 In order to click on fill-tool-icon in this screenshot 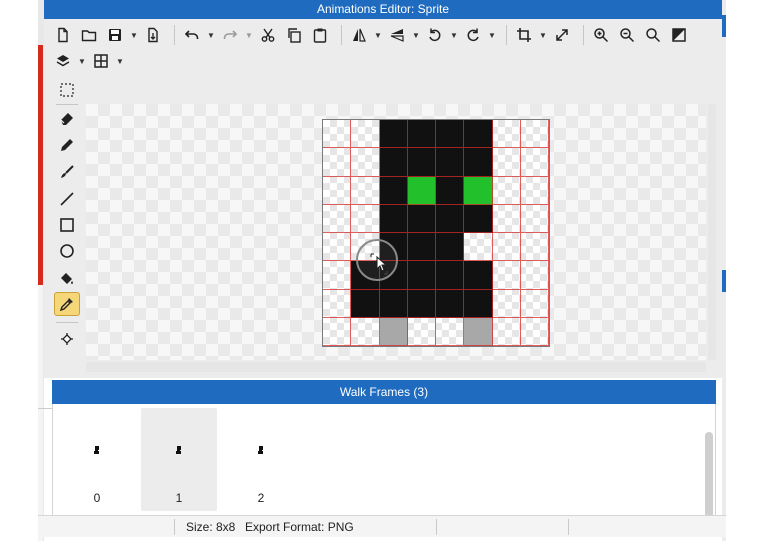, I will do `click(67, 278)`.